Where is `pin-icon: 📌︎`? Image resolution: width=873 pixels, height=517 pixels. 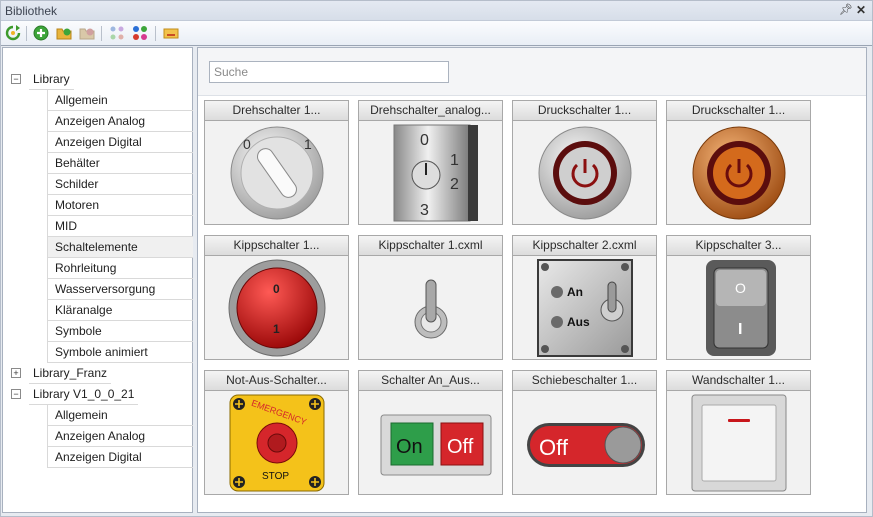
pin-icon: 📌︎ is located at coordinates (846, 9).